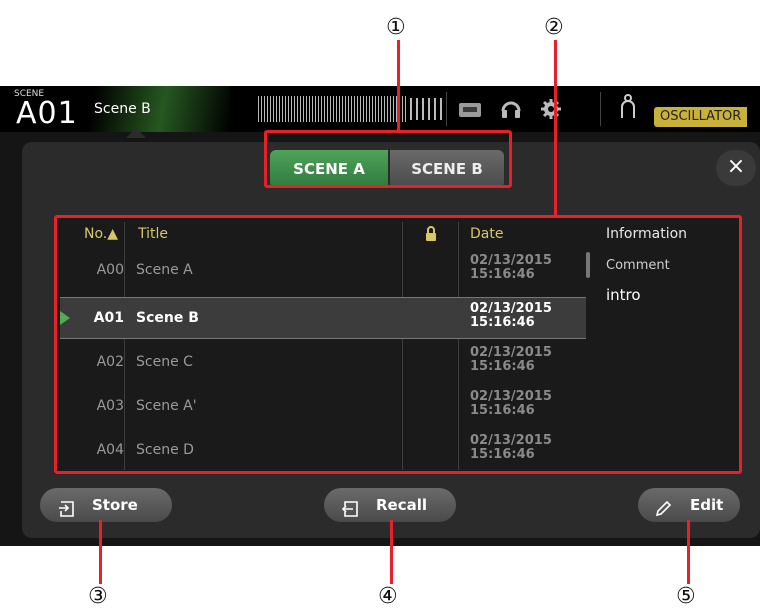  Describe the element at coordinates (390, 505) in the screenshot. I see `recall-button: Recall` at that location.